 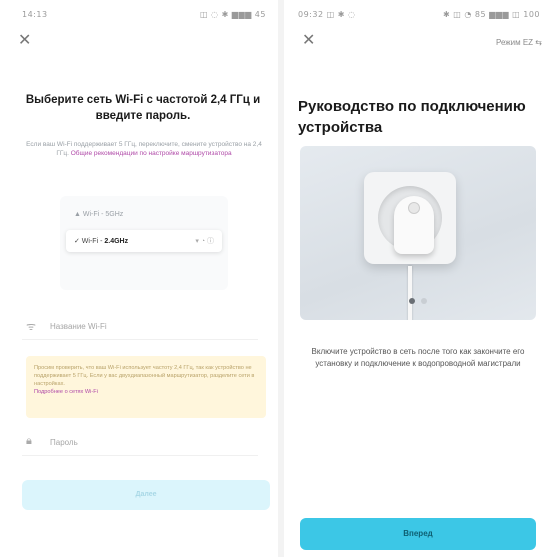 What do you see at coordinates (29, 441) in the screenshot?
I see `lock-icon: 🔒︎` at bounding box center [29, 441].